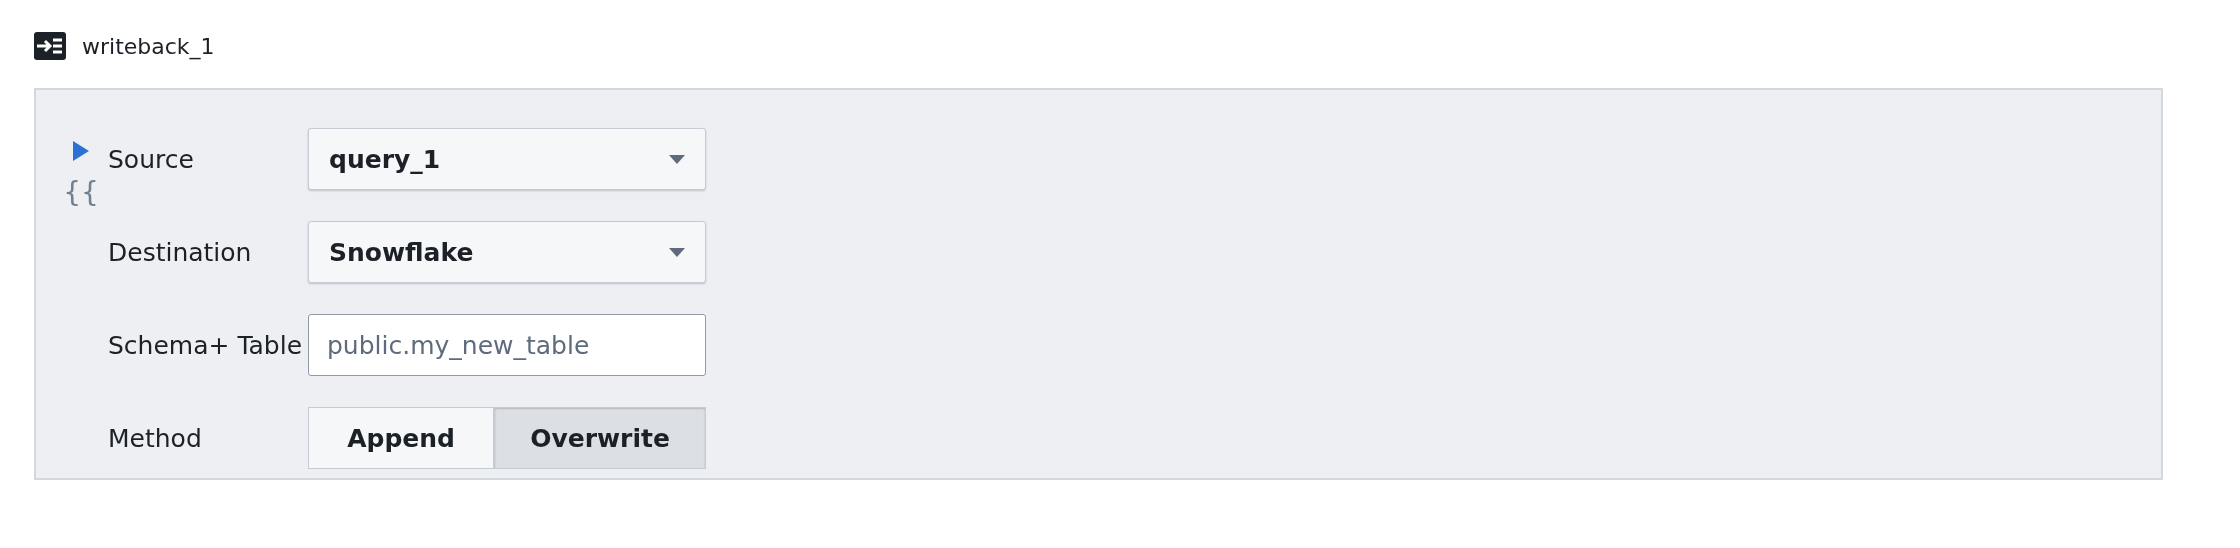 The height and width of the screenshot is (548, 2240). What do you see at coordinates (507, 345) in the screenshot?
I see `input-field: public.my_new_table` at bounding box center [507, 345].